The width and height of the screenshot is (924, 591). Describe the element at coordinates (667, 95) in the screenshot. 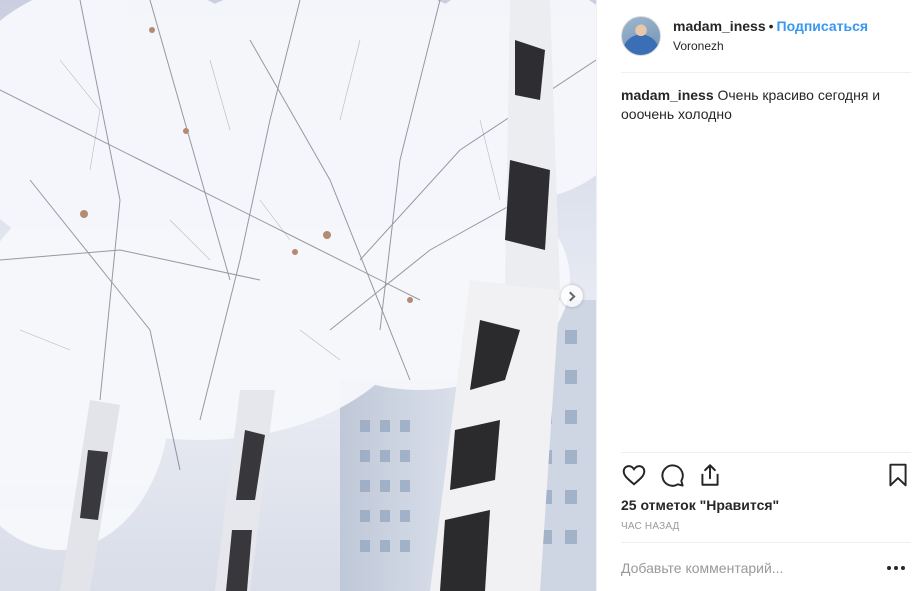

I see `caption-username: madam_iness` at that location.